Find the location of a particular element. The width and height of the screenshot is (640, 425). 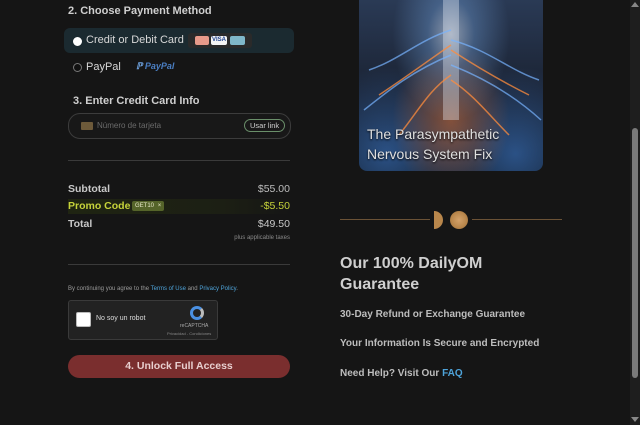

terms-of-use-link: Terms of Use is located at coordinates (168, 289).